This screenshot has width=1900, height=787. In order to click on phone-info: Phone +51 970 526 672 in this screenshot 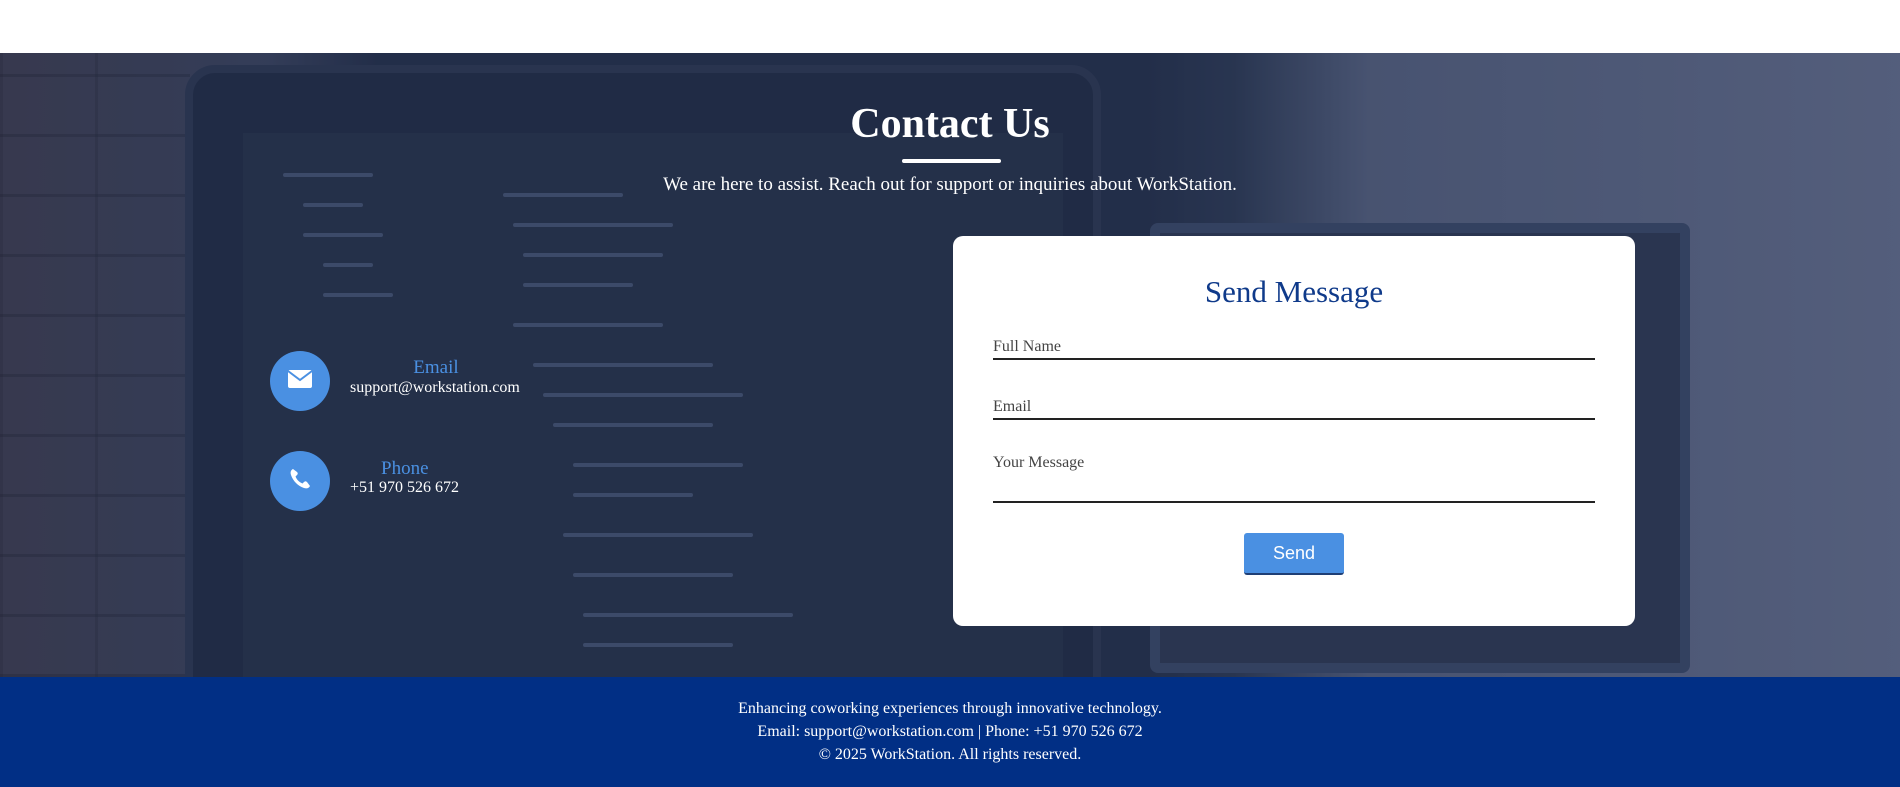, I will do `click(410, 482)`.